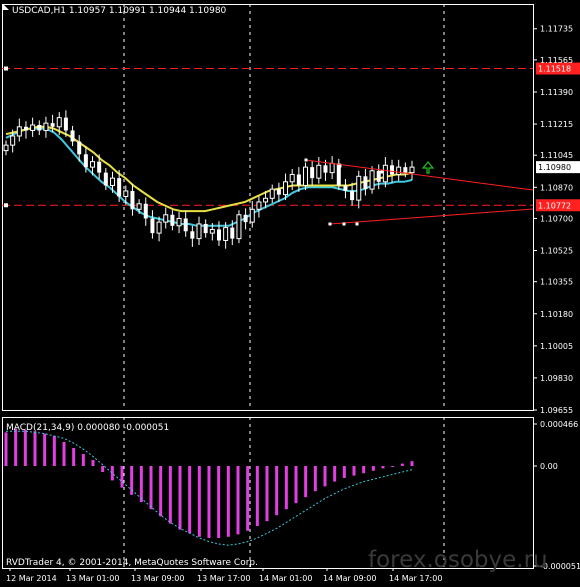  I want to click on up-arrow-icon, so click(428, 167).